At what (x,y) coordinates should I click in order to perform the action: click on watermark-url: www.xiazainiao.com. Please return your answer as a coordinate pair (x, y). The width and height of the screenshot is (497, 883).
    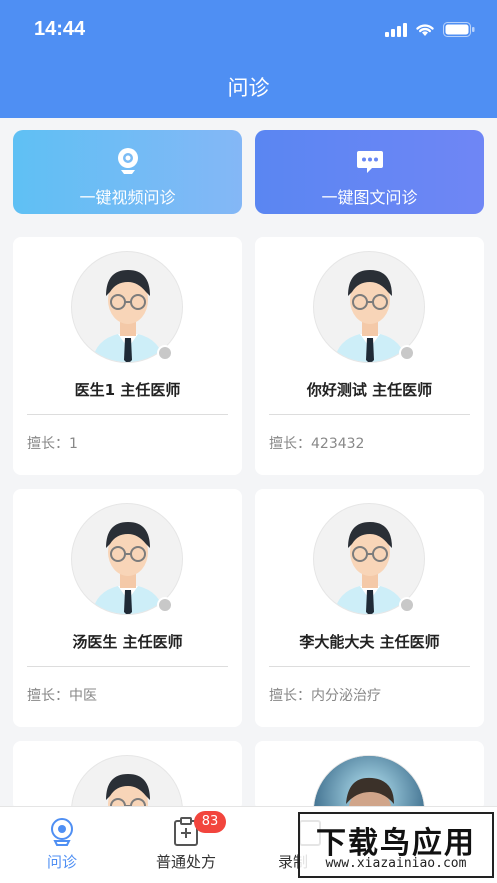
    Looking at the image, I should click on (396, 863).